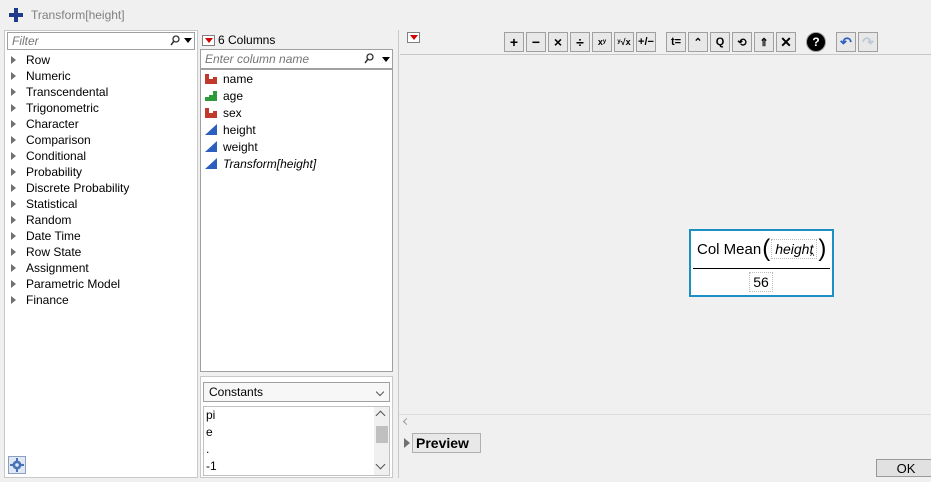  Describe the element at coordinates (761, 249) in the screenshot. I see `formula-numerator: Col Mean ( height ^ )` at that location.